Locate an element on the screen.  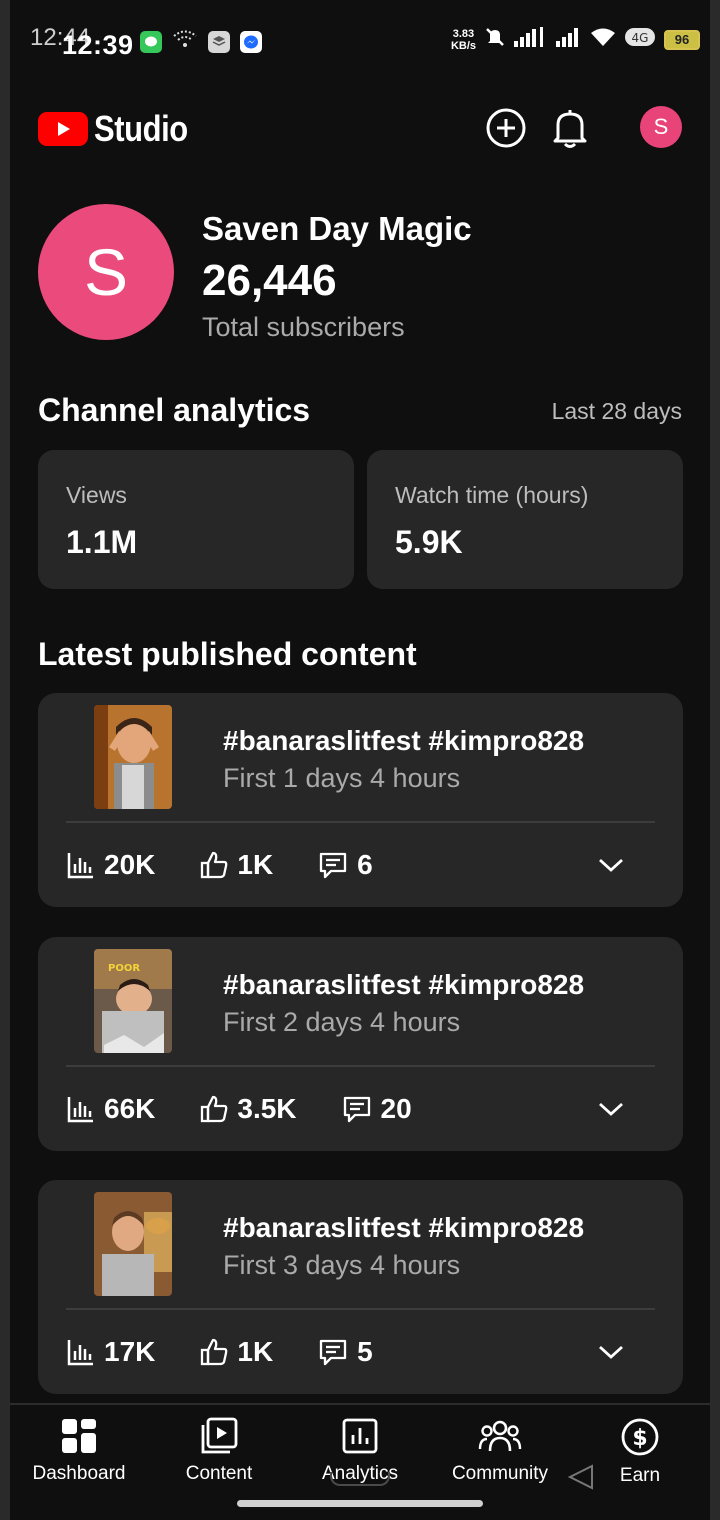
network-speed: 3.83 KB/s is located at coordinates (463, 40).